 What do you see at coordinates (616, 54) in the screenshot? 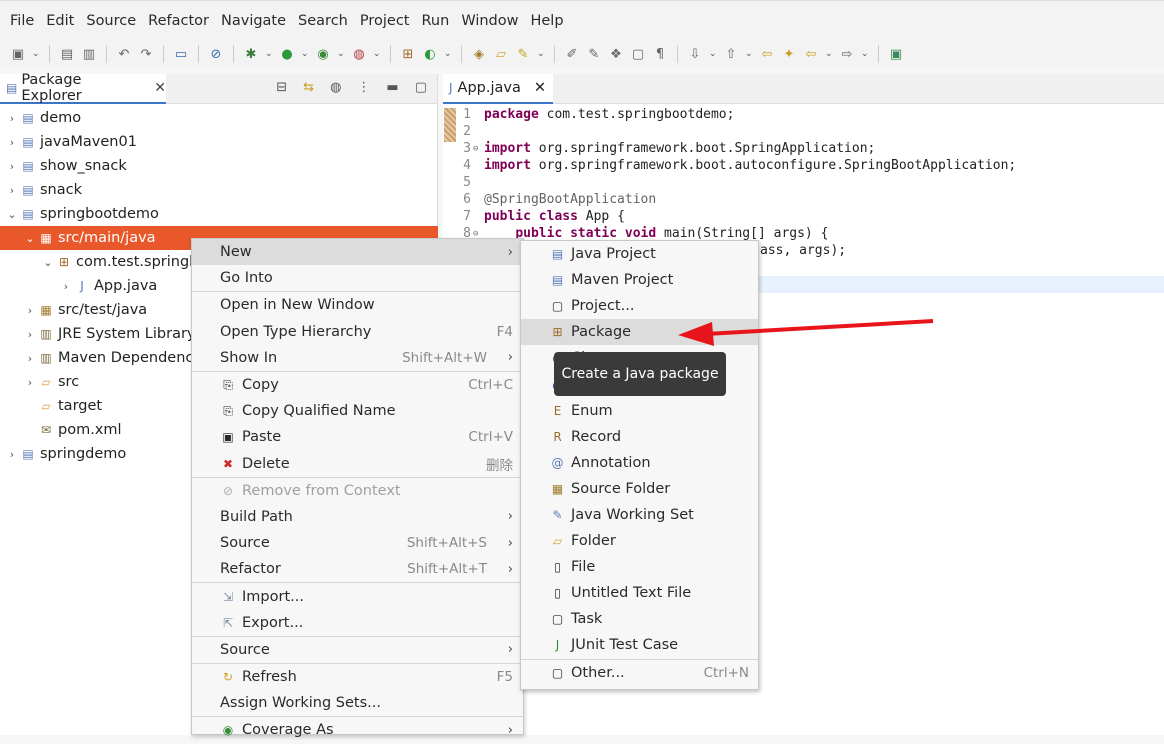
I see `toggle-mark-icon: ❖` at bounding box center [616, 54].